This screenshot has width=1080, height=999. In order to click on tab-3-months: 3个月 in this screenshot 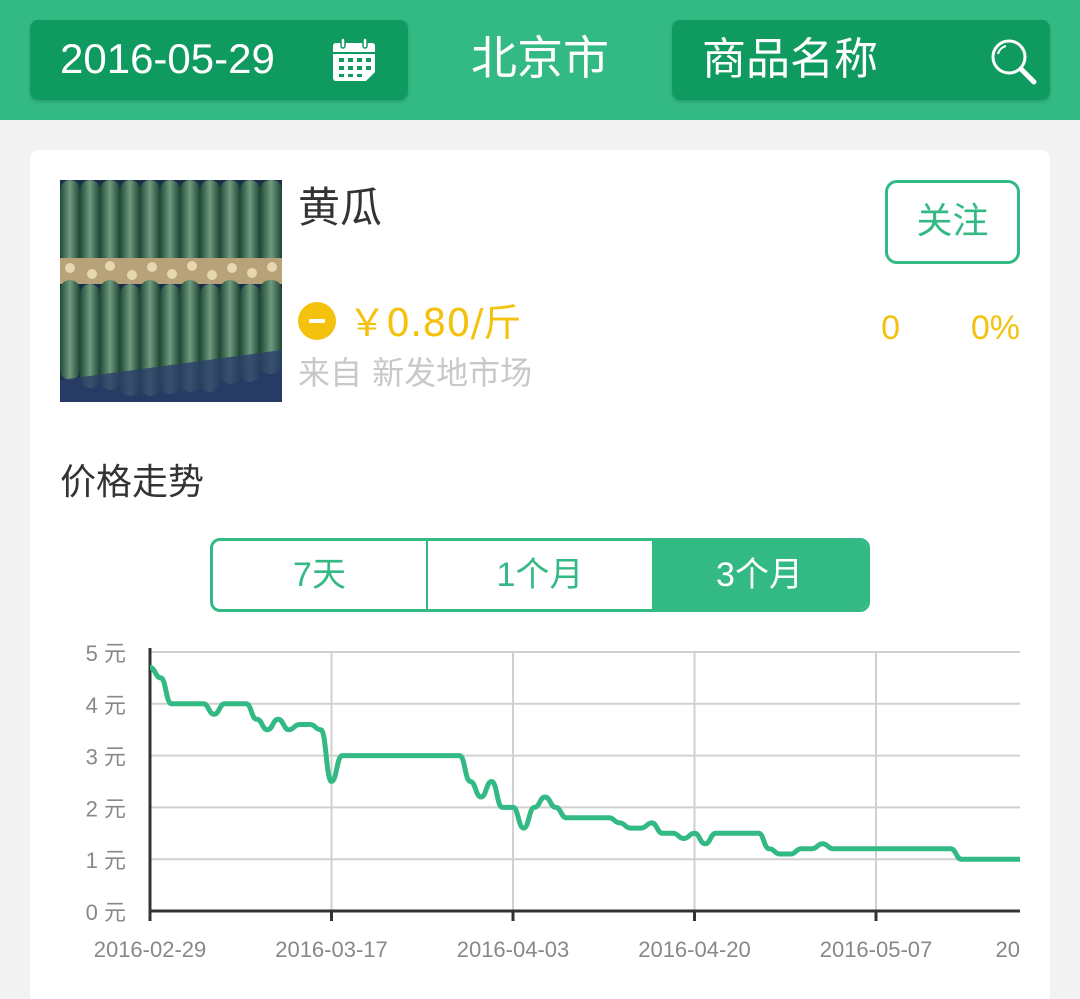, I will do `click(759, 575)`.